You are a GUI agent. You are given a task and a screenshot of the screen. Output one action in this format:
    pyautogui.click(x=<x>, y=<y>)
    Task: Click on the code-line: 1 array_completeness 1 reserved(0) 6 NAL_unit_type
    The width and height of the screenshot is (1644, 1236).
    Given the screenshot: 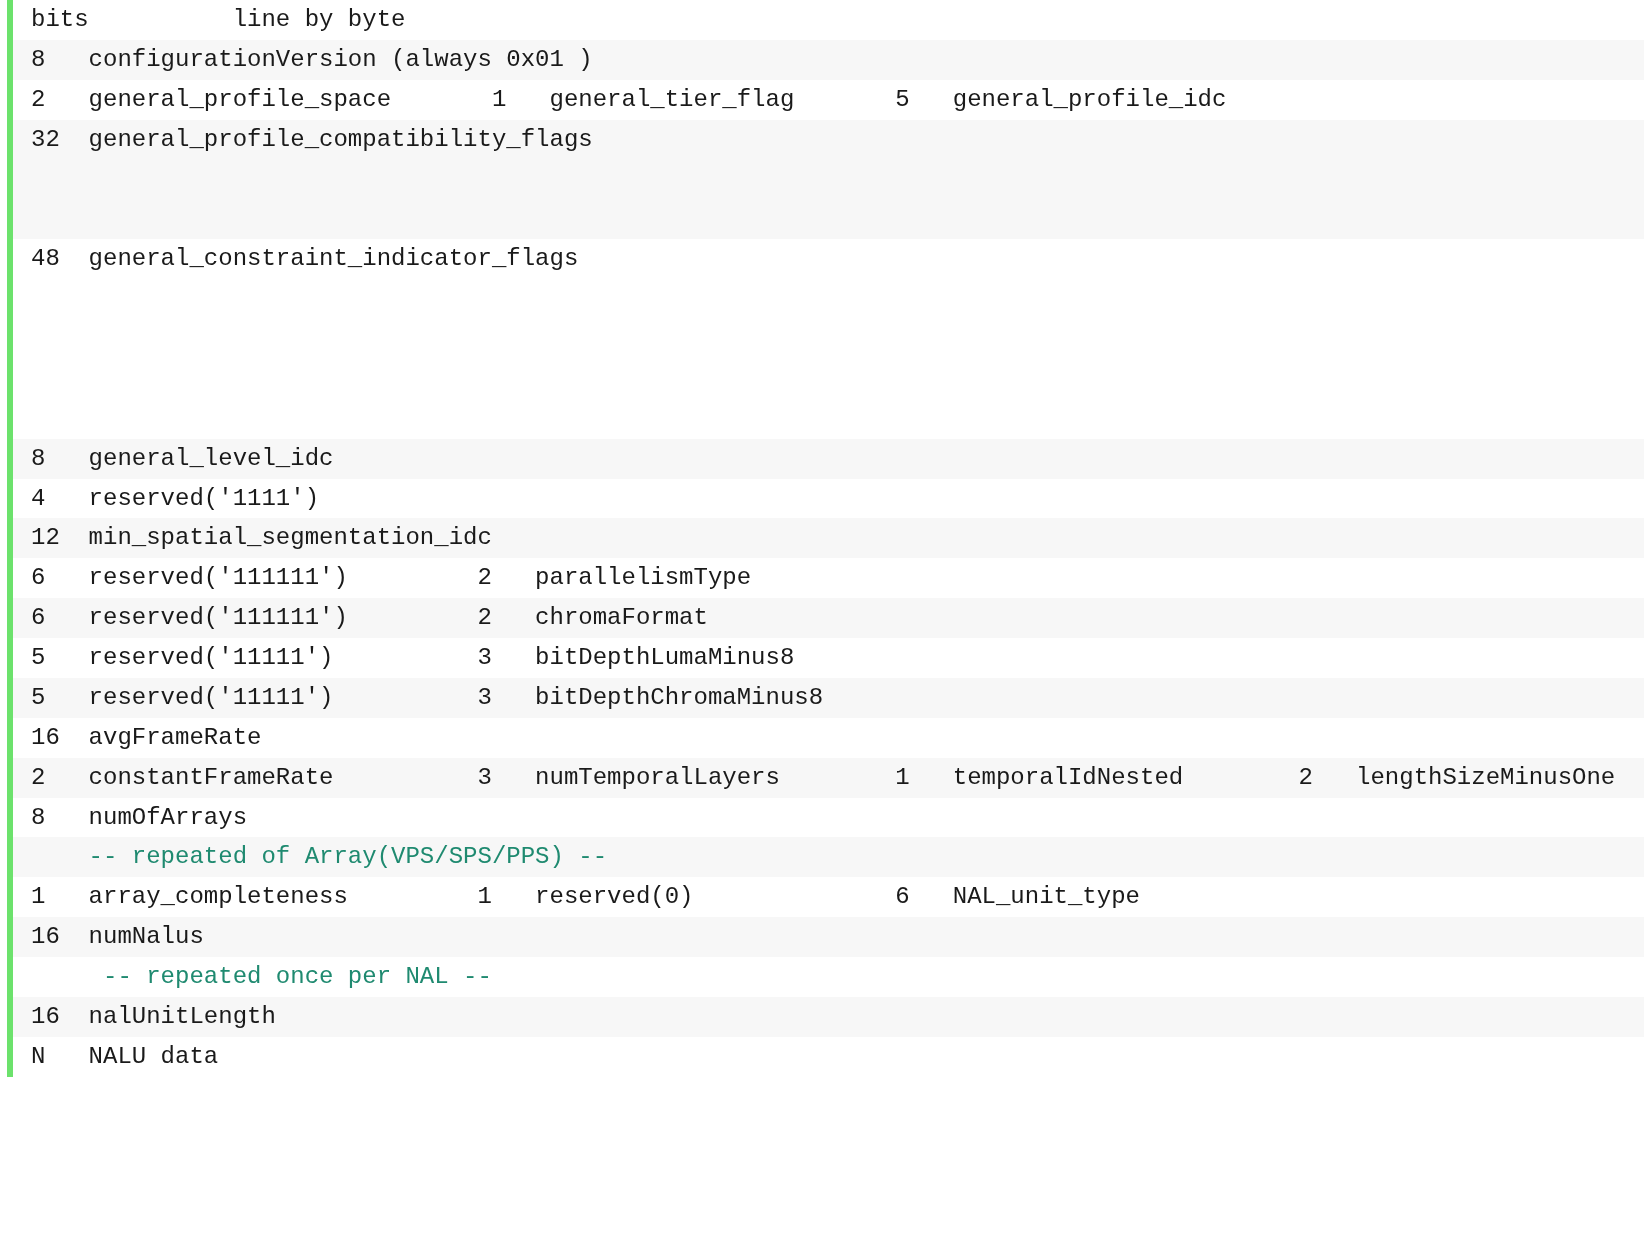 What is the action you would take?
    pyautogui.click(x=585, y=897)
    